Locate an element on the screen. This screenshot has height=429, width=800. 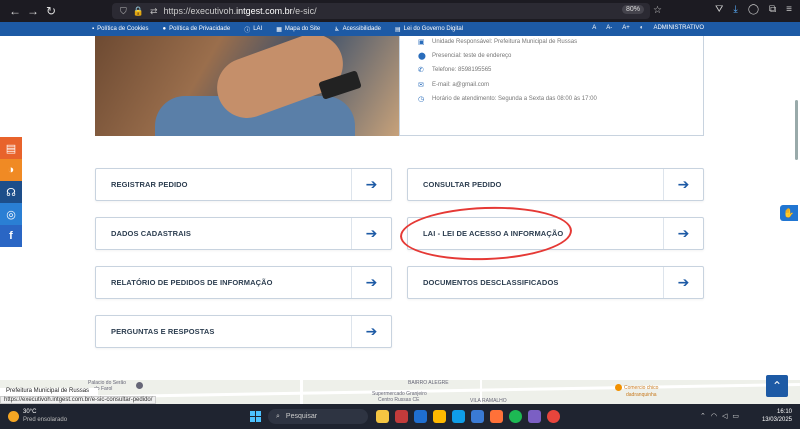
extensions-icon: ⧉ is located at coordinates (772, 9).